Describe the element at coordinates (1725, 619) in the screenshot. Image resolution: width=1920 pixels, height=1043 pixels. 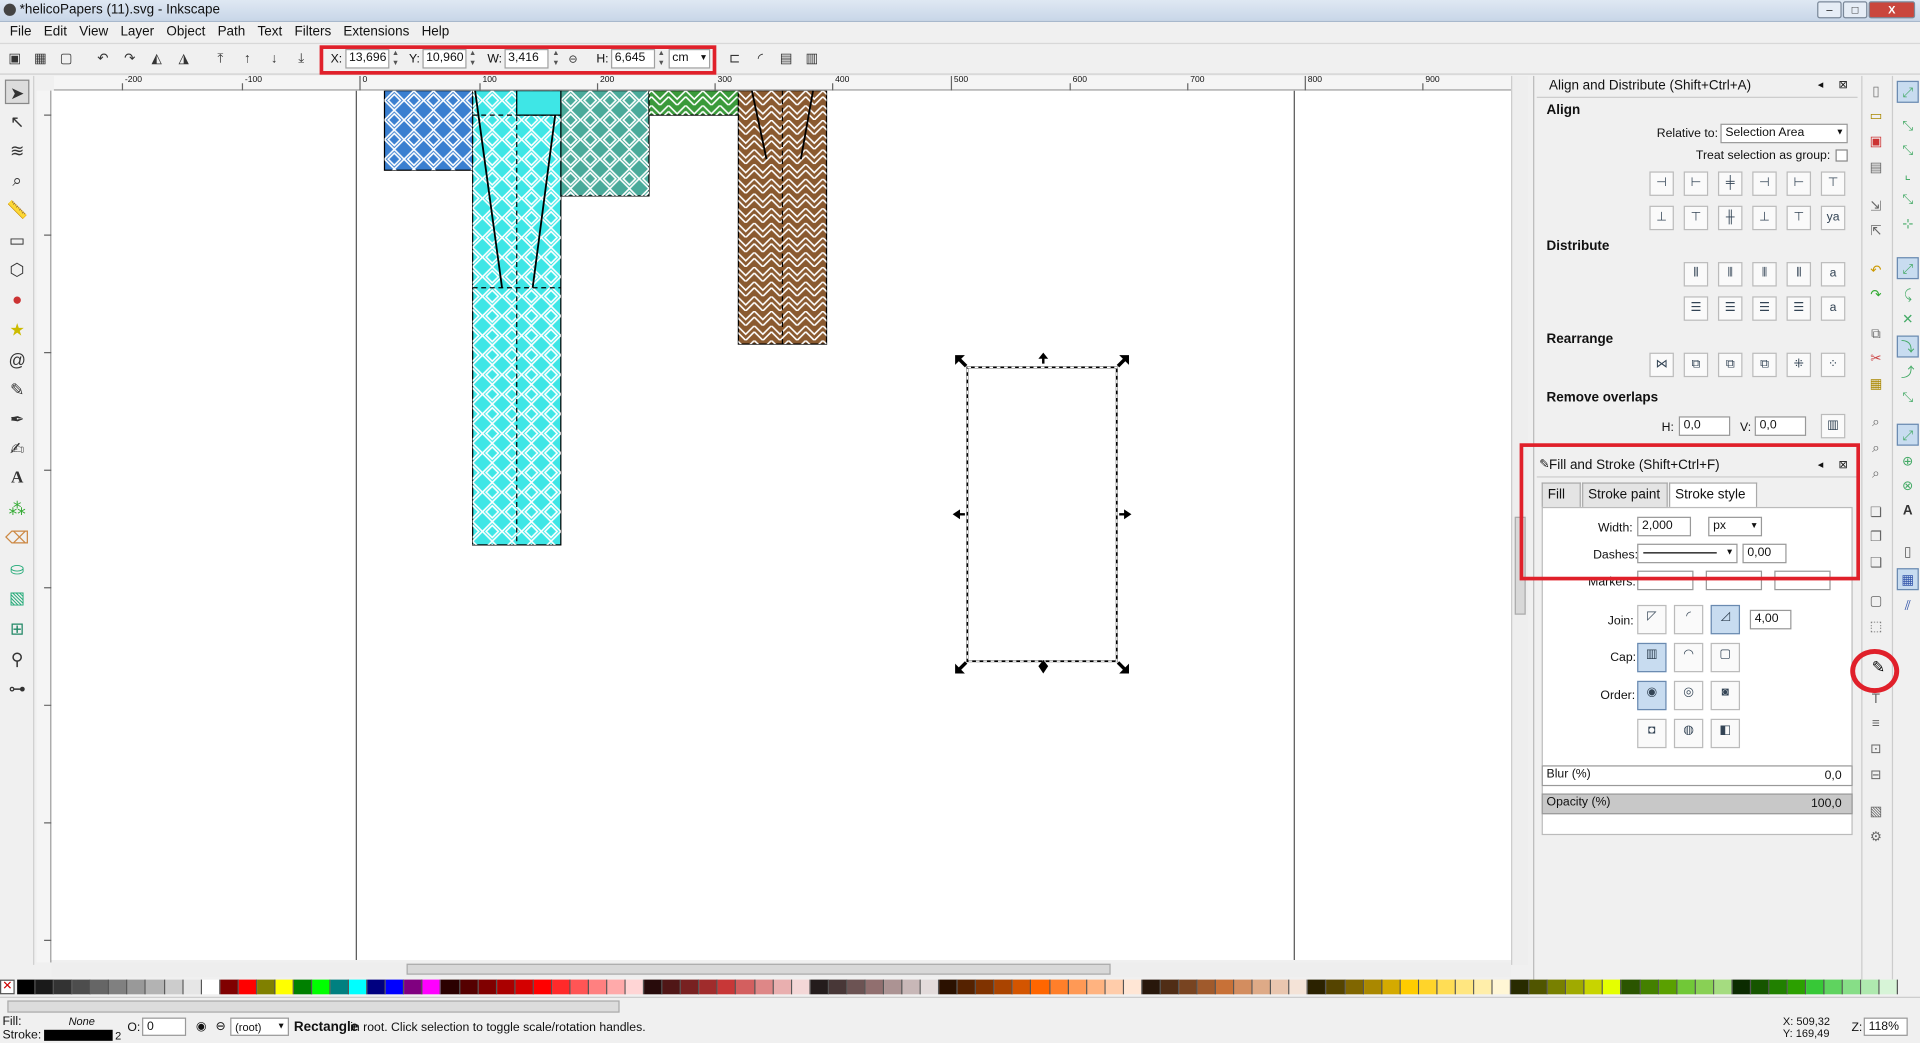
I see `bevel-join-icon: ◿` at that location.